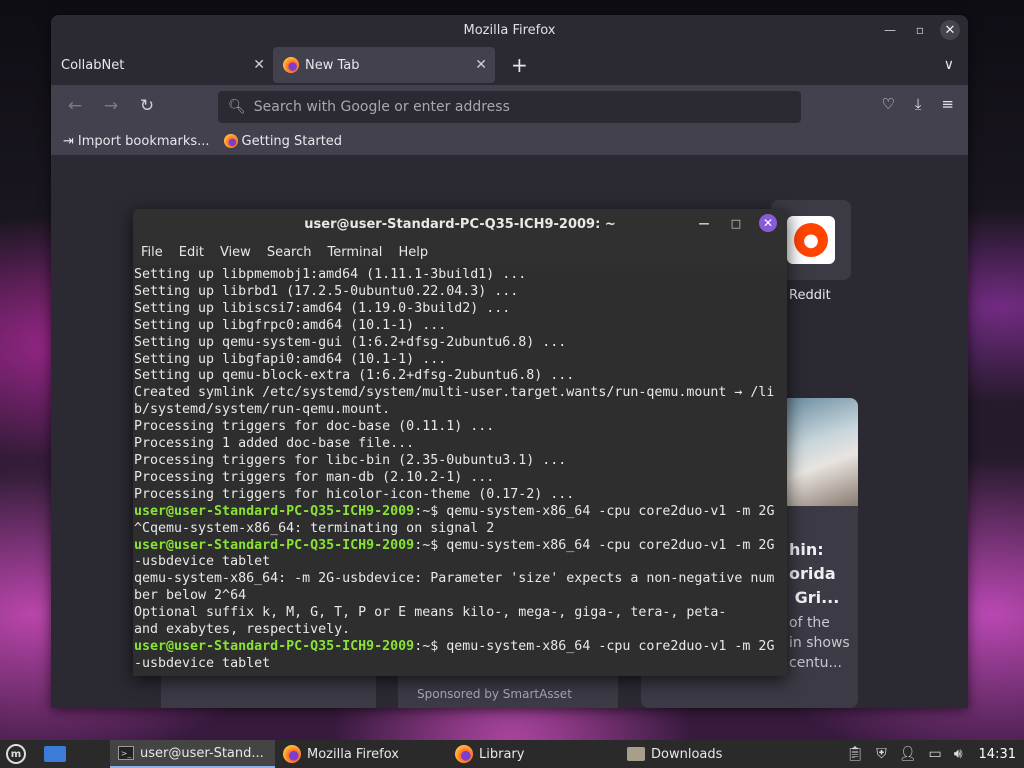 This screenshot has width=1024, height=768. I want to click on taskbar-firefox: Mozilla Firefox, so click(361, 754).